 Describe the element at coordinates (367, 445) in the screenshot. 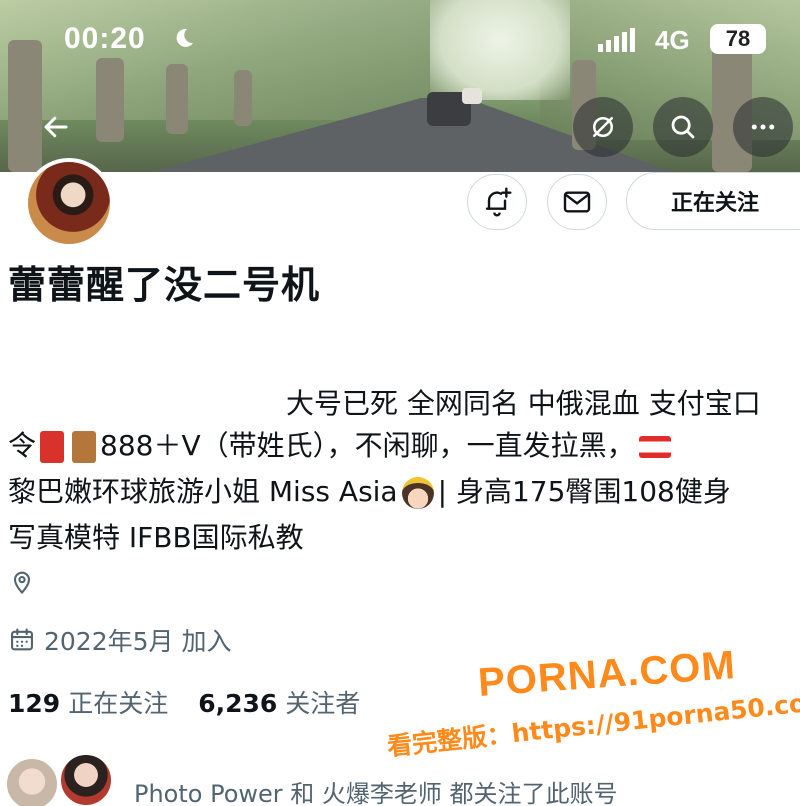

I see `bio-text: 888＋V（带姓氏），不闲聊，一直发拉黑，` at that location.